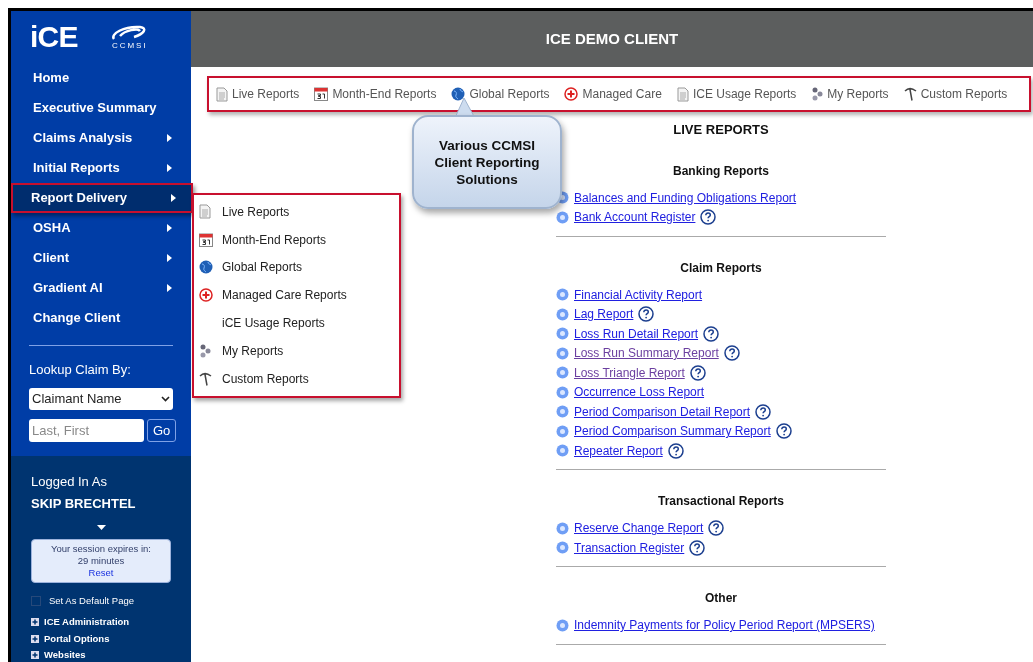 This screenshot has width=1033, height=662. What do you see at coordinates (256, 211) in the screenshot?
I see `submenu-item: Live Reports` at bounding box center [256, 211].